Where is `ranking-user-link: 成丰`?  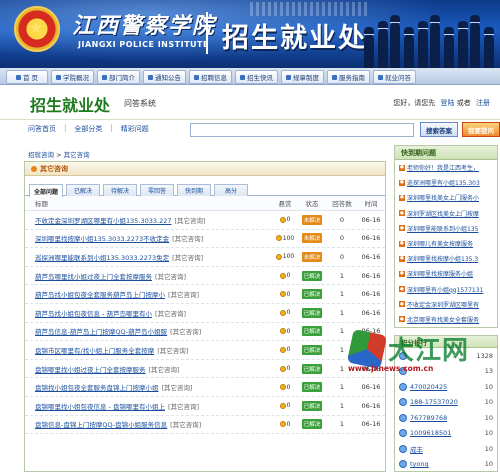 ranking-user-link: 成丰 is located at coordinates (434, 449).